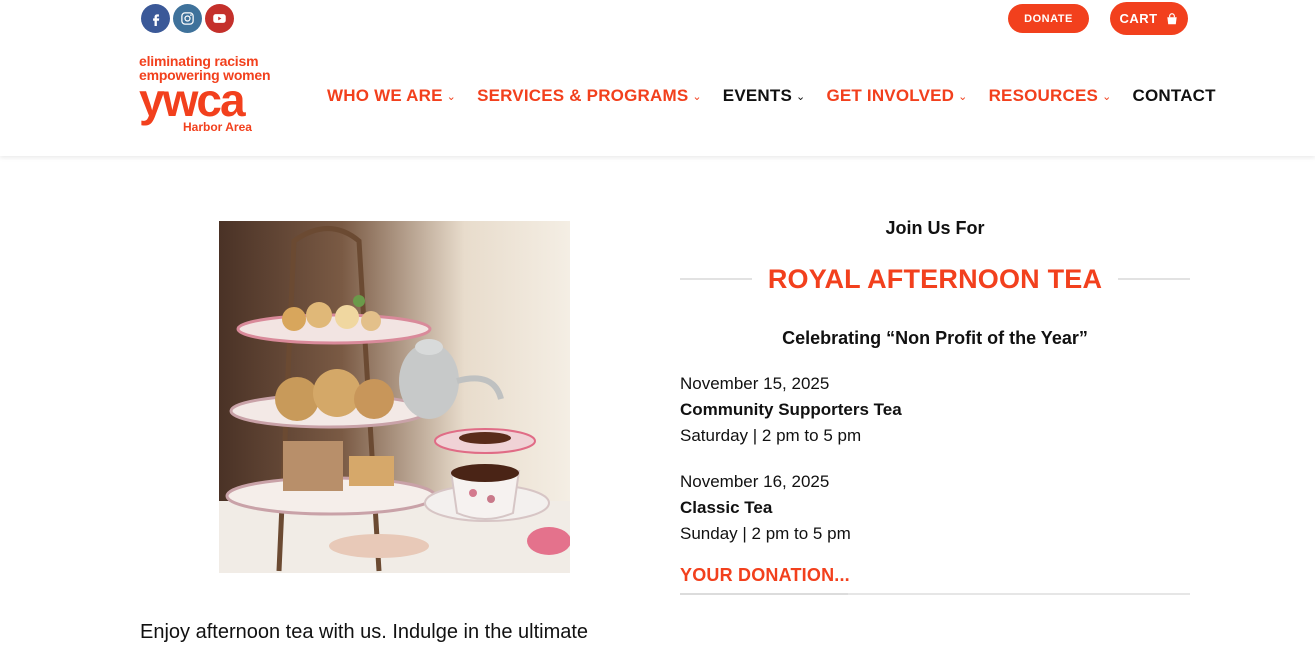  What do you see at coordinates (791, 409) in the screenshot?
I see `event-name: Community Supporters Tea` at bounding box center [791, 409].